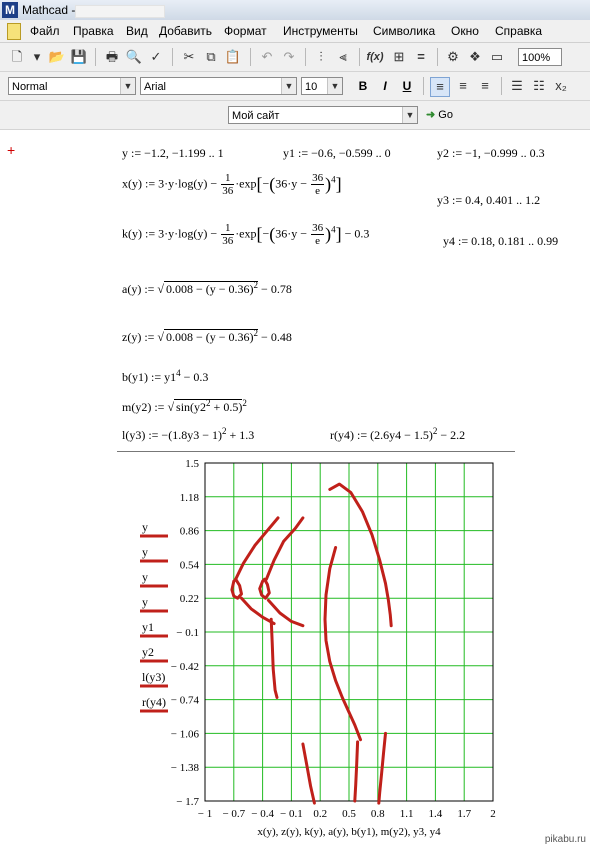  I want to click on legend-entry: l(y3), so click(153, 677).